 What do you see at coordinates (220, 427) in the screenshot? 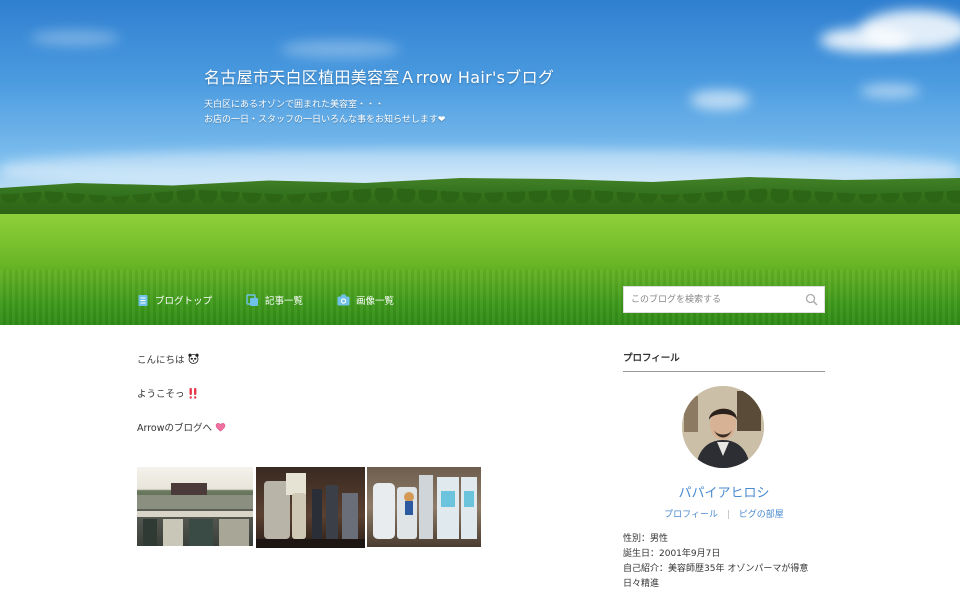
I see `heart-icon` at bounding box center [220, 427].